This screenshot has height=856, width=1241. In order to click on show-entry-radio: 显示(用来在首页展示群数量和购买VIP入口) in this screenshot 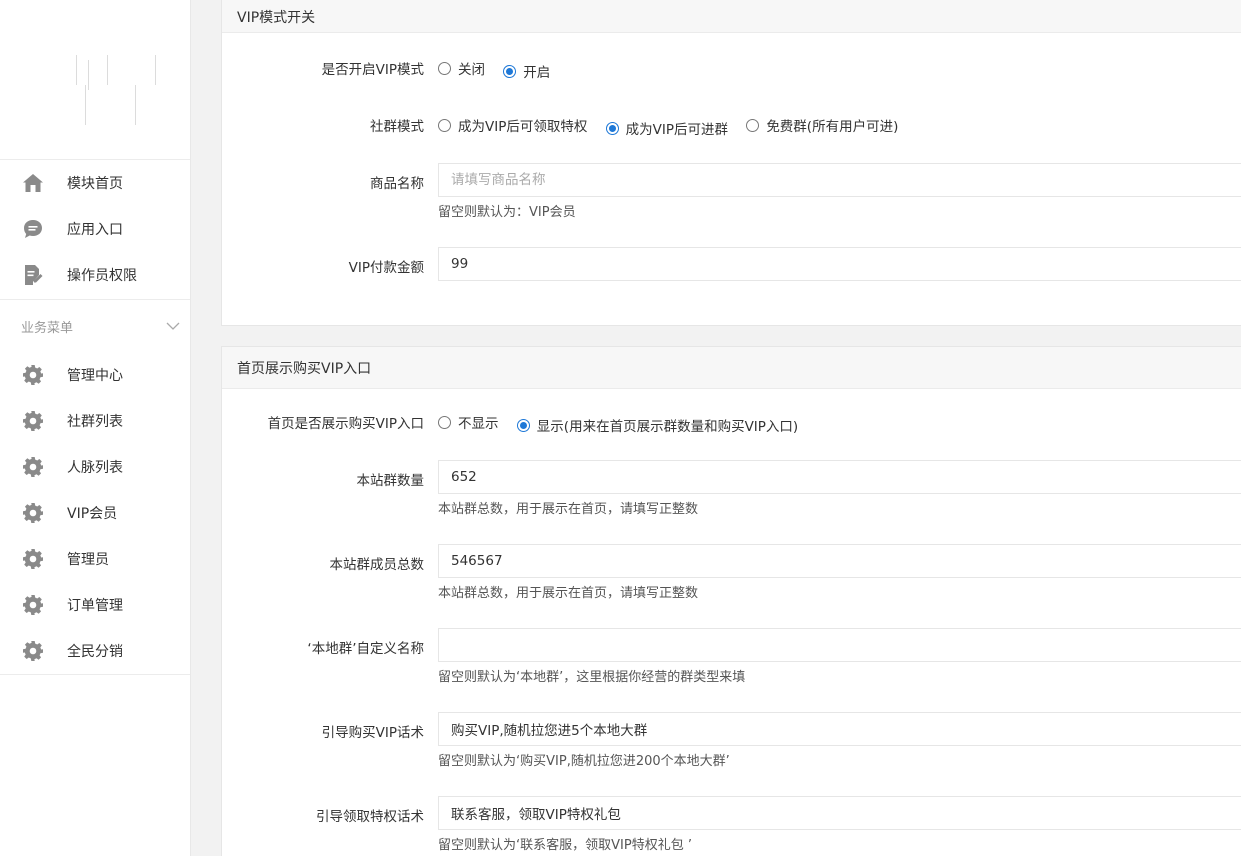, I will do `click(657, 425)`.